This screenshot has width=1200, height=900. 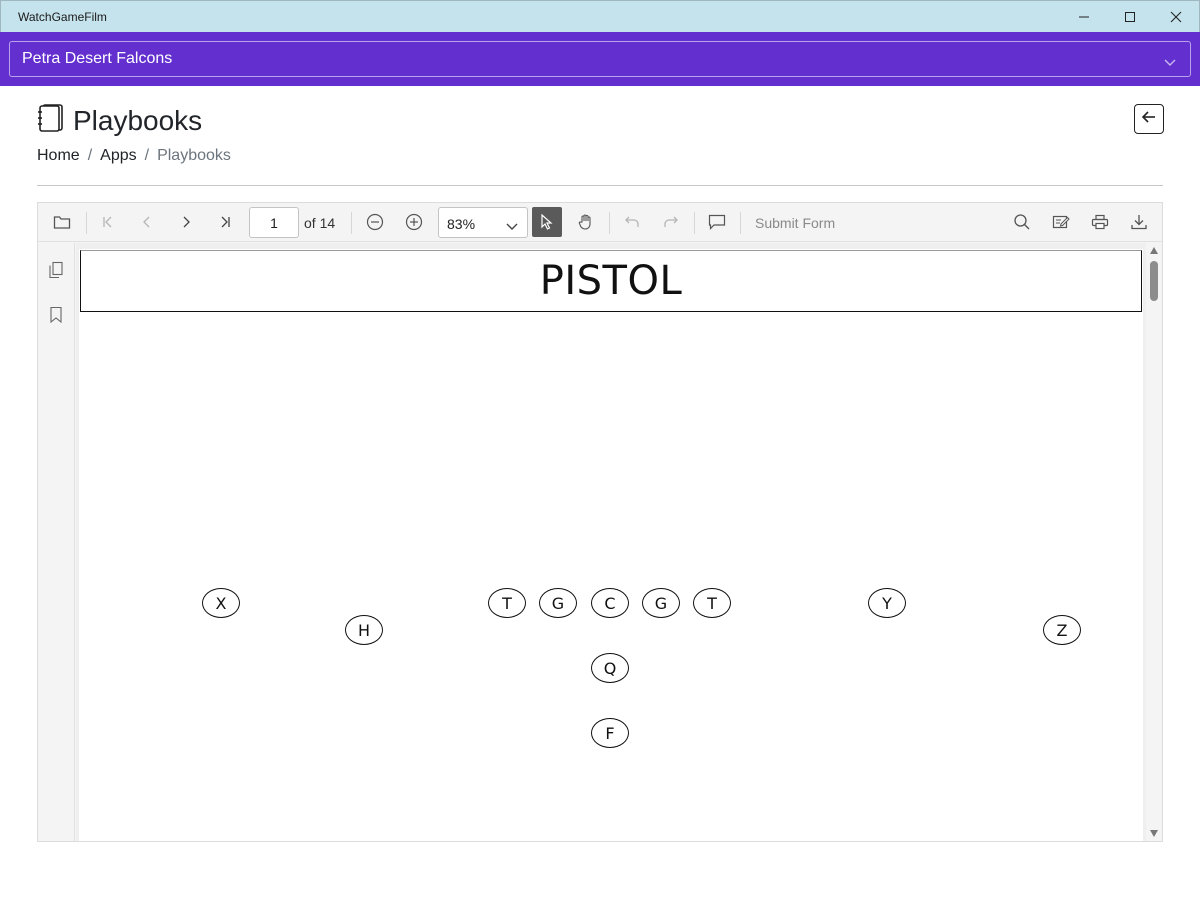 What do you see at coordinates (632, 222) in the screenshot?
I see `undo-icon` at bounding box center [632, 222].